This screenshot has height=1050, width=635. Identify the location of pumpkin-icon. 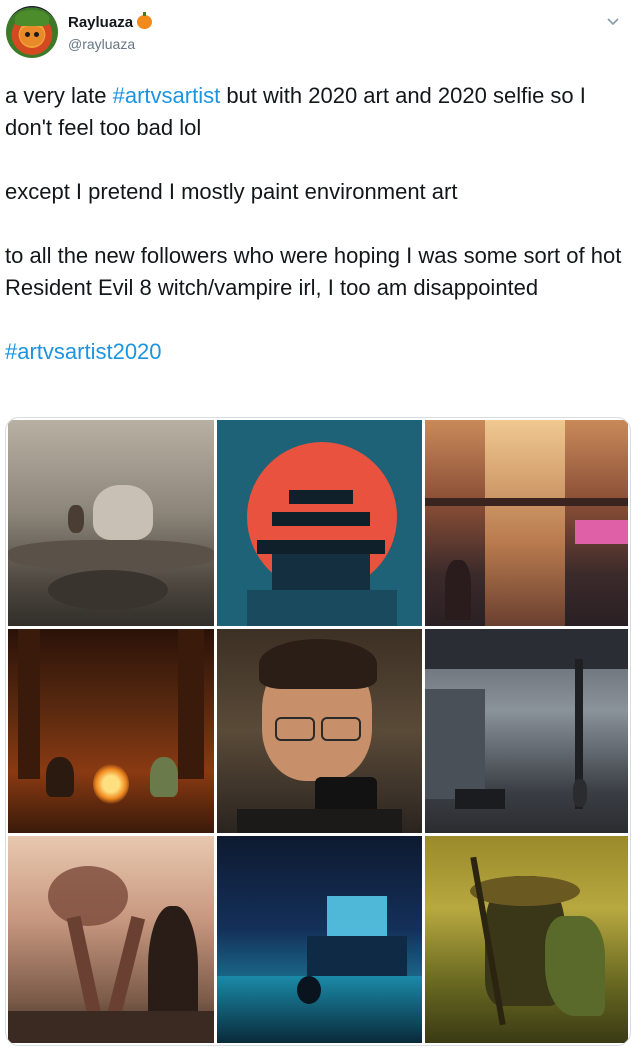
(145, 20).